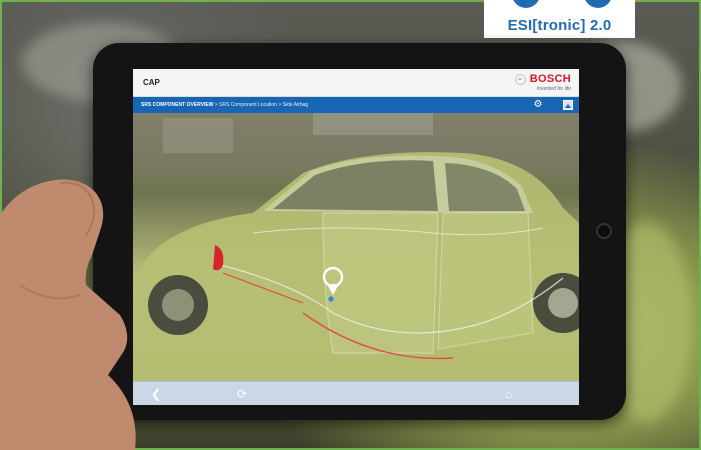 This screenshot has width=701, height=450. What do you see at coordinates (520, 79) in the screenshot?
I see `bosch-armature-icon` at bounding box center [520, 79].